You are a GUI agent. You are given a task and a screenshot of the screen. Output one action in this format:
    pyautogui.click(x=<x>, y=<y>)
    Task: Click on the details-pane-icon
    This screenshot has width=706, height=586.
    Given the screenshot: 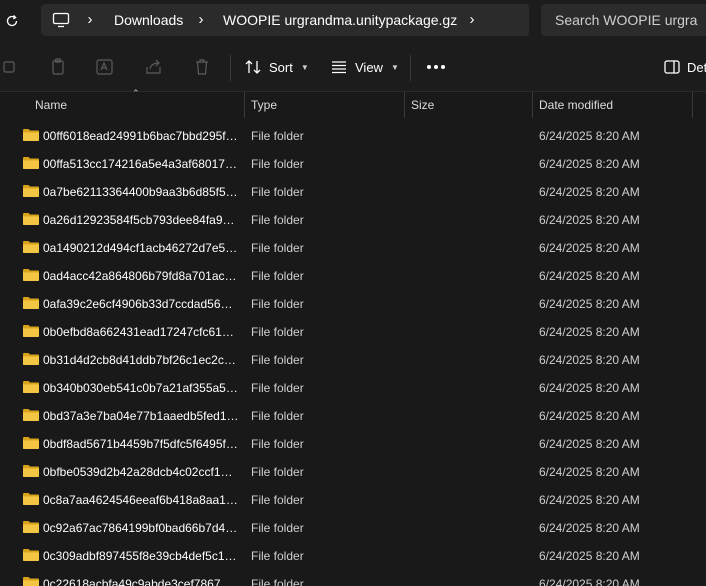 What is the action you would take?
    pyautogui.click(x=672, y=67)
    